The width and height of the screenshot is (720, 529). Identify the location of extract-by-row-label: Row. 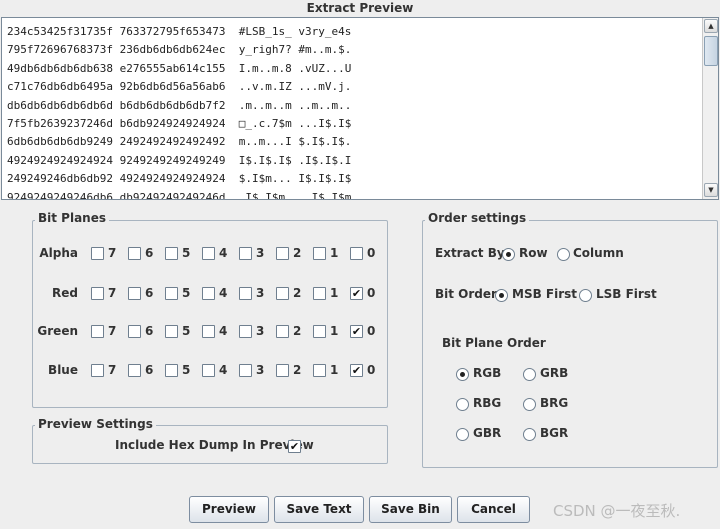
(533, 253).